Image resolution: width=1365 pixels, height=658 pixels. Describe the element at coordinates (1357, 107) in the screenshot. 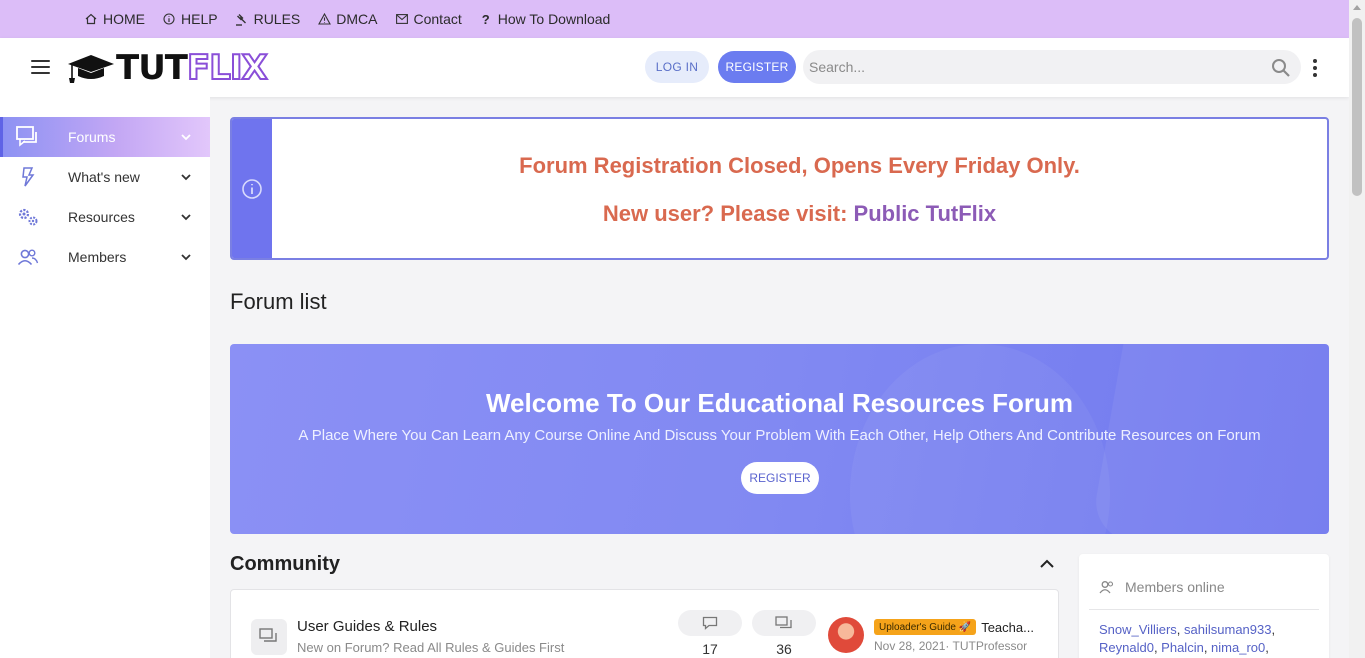

I see `scrollbar-thumb` at that location.